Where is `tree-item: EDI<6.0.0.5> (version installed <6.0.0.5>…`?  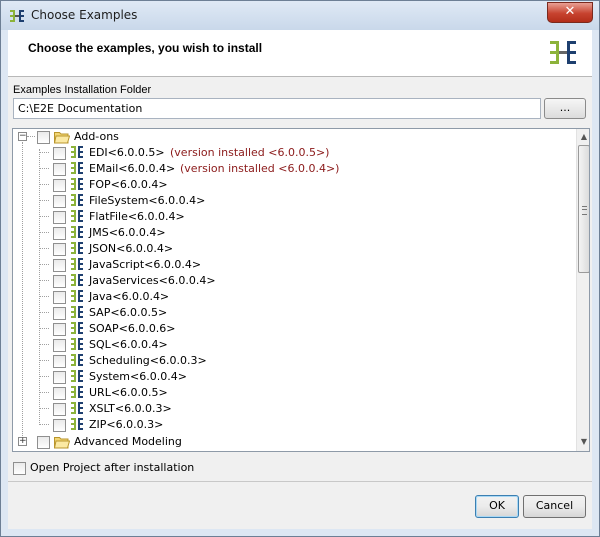
tree-item: EDI<6.0.0.5> (version installed <6.0.0.5>… is located at coordinates (283, 153).